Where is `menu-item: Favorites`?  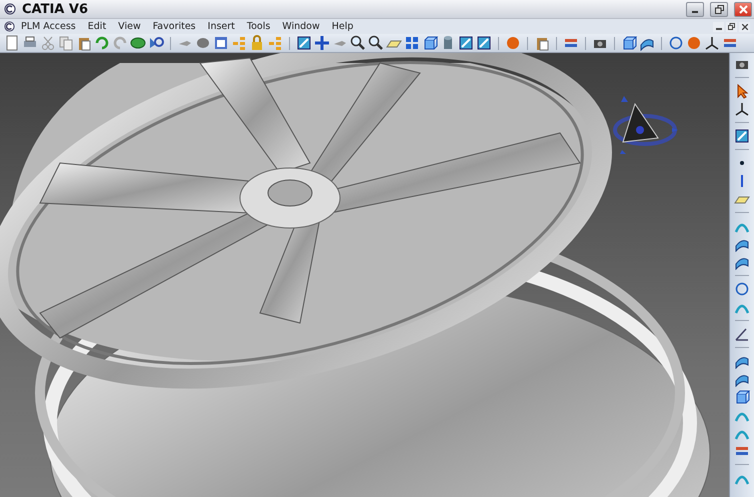
menu-item: Favorites is located at coordinates (174, 26).